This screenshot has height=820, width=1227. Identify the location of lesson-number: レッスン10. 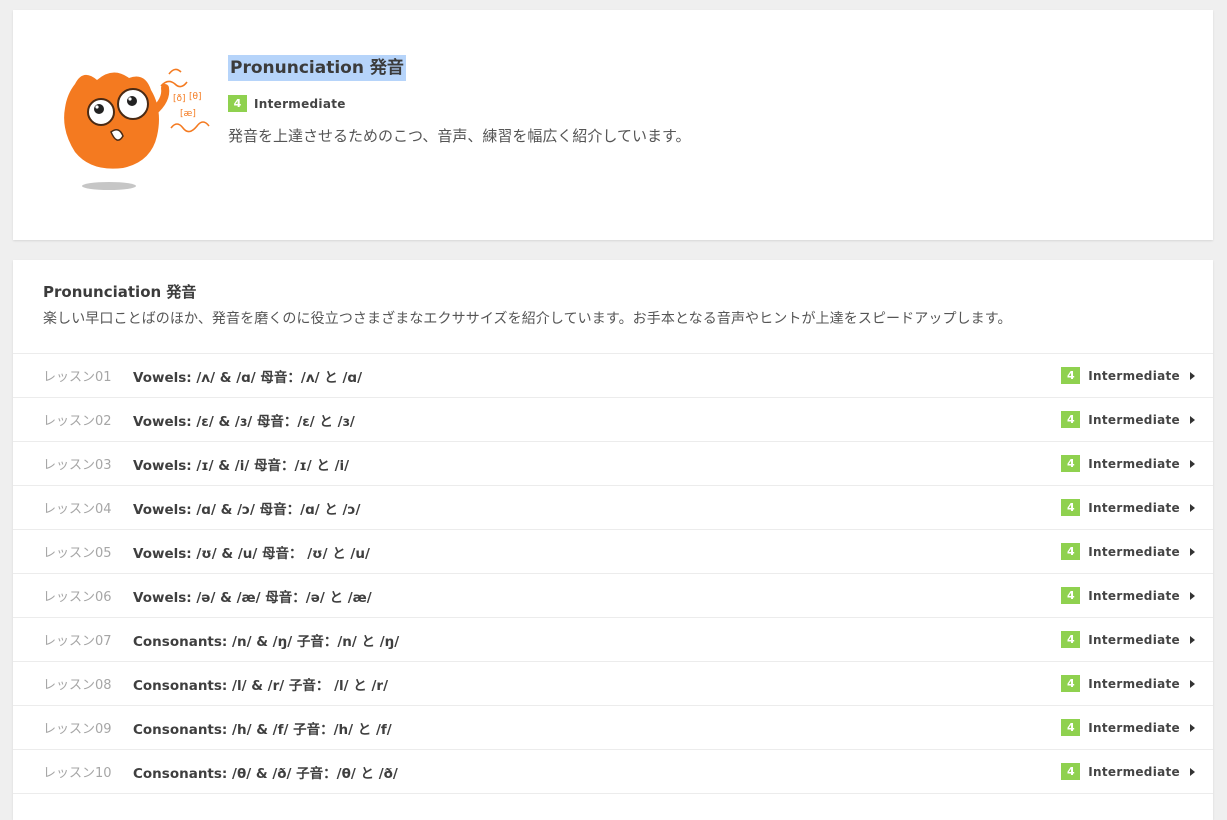
(77, 773).